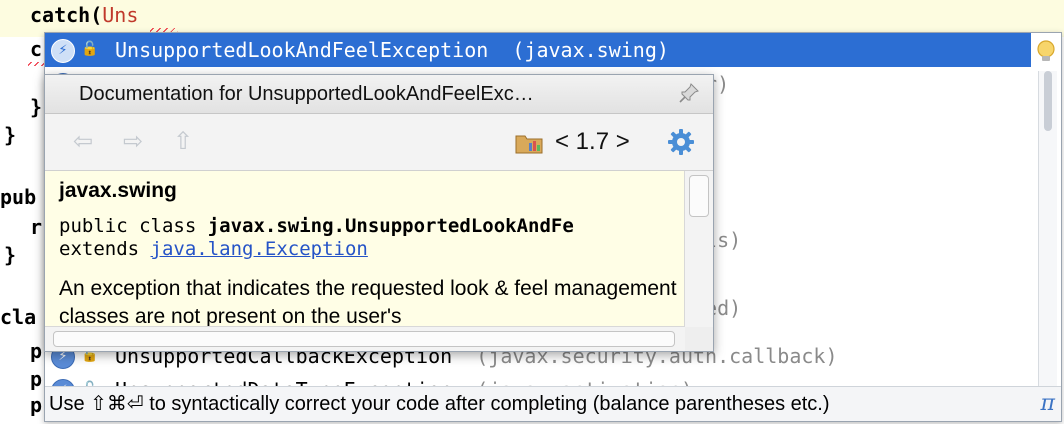 The width and height of the screenshot is (1064, 424). What do you see at coordinates (699, 339) in the screenshot?
I see `resize-grip` at bounding box center [699, 339].